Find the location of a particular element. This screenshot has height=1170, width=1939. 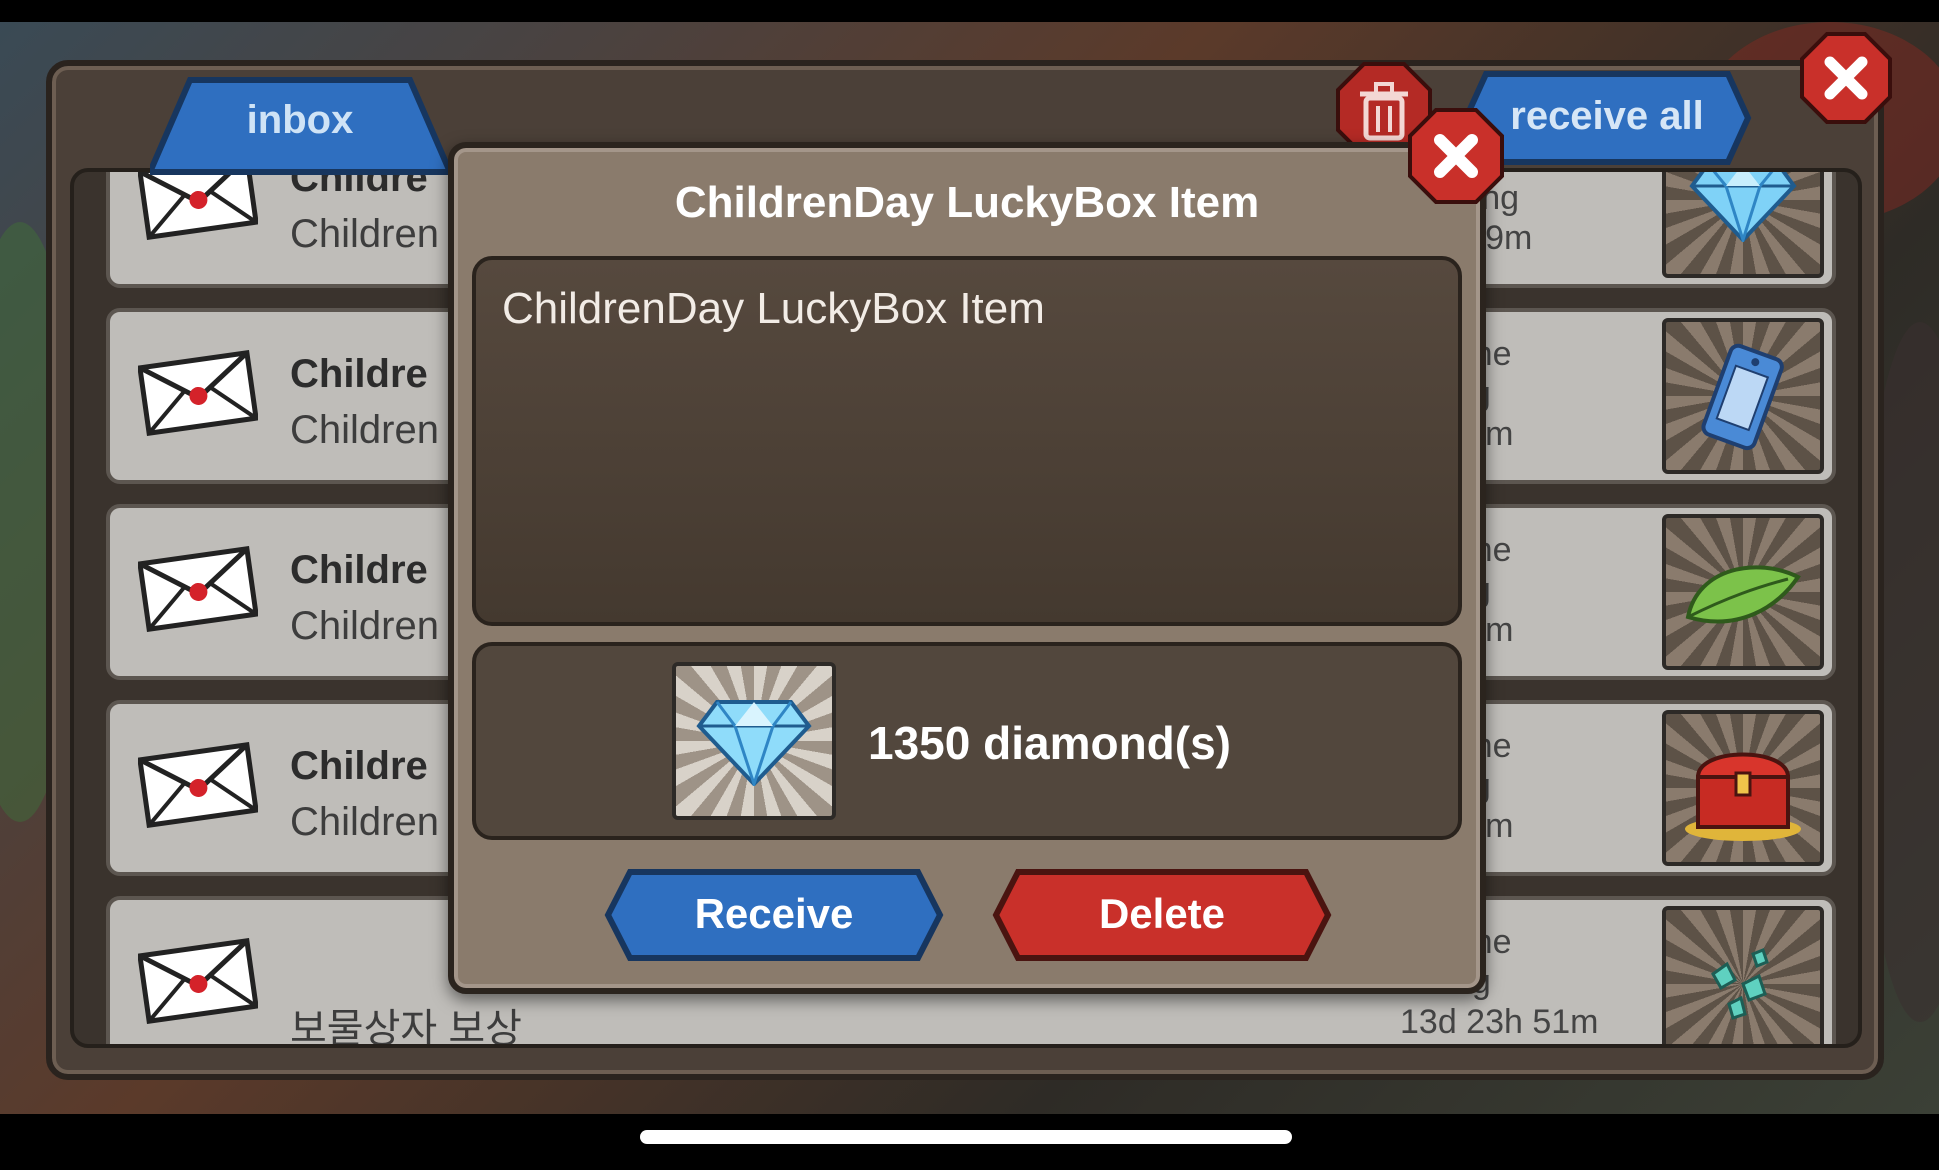

receive-button: Receive is located at coordinates (774, 915).